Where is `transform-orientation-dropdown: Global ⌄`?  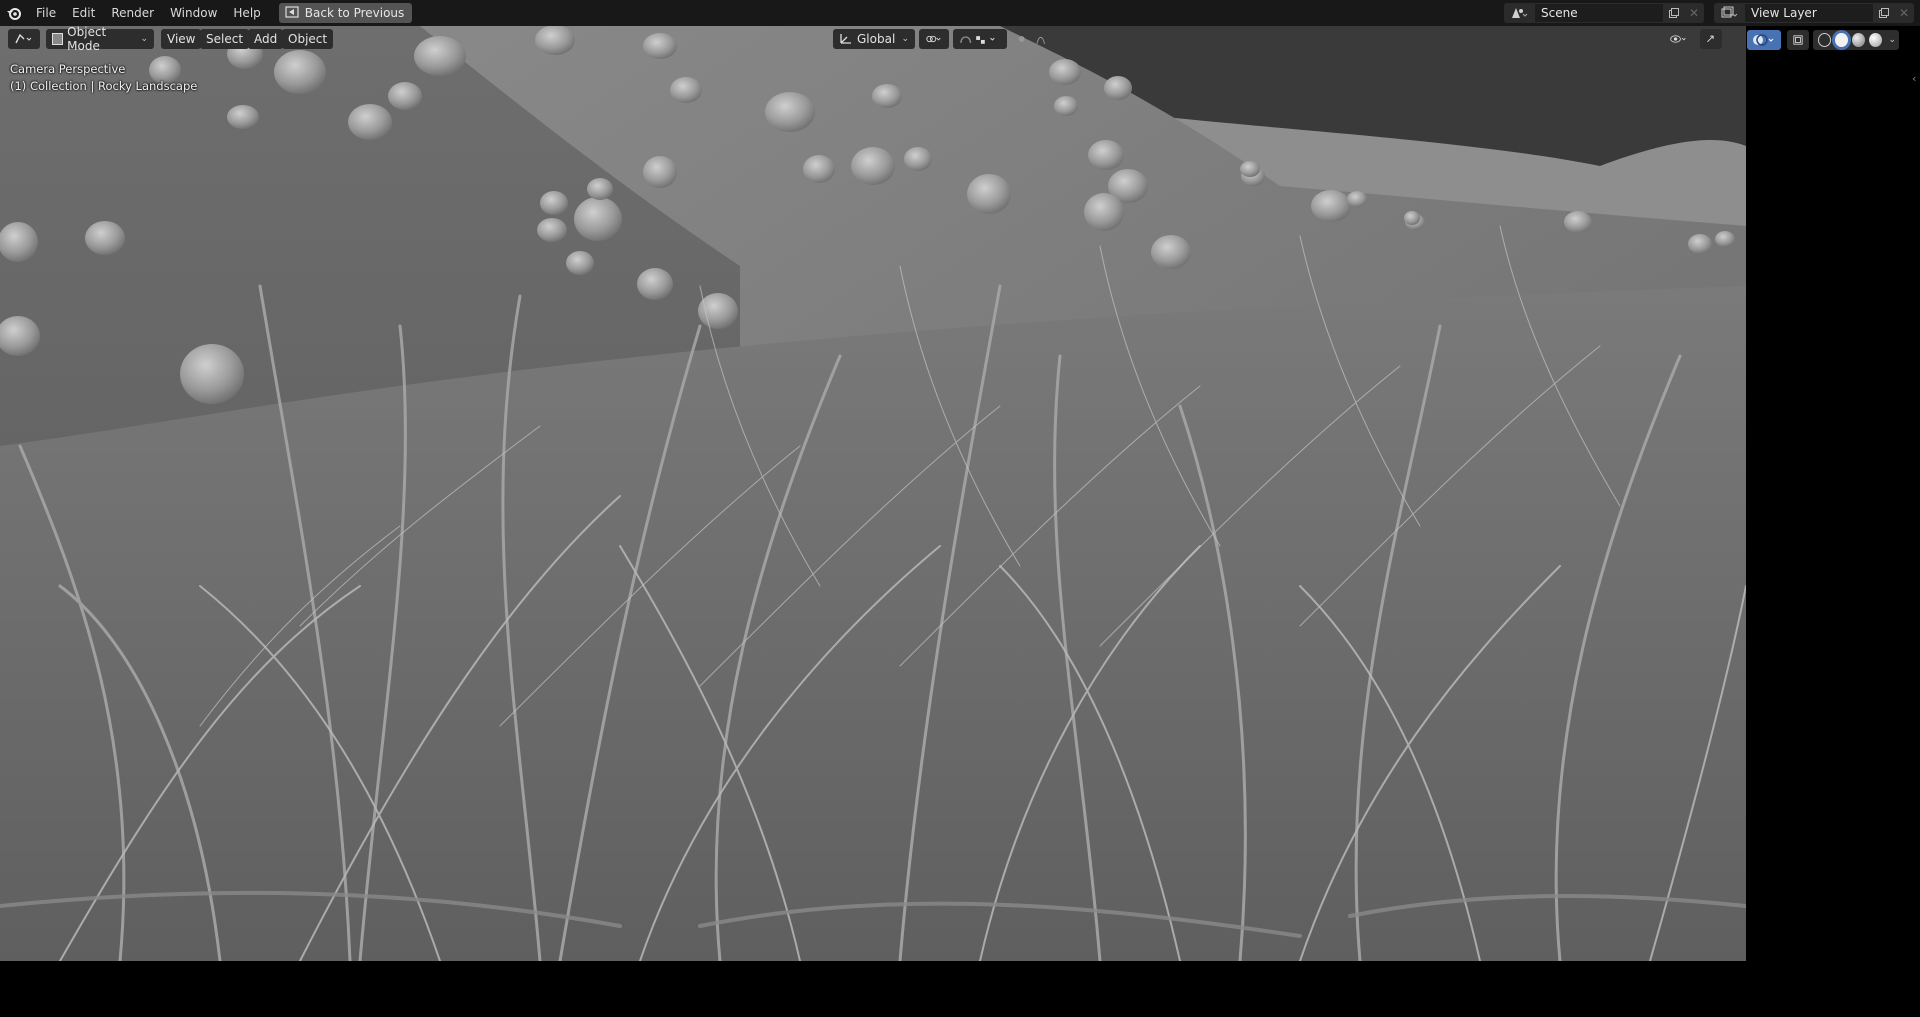
transform-orientation-dropdown: Global ⌄ is located at coordinates (874, 39).